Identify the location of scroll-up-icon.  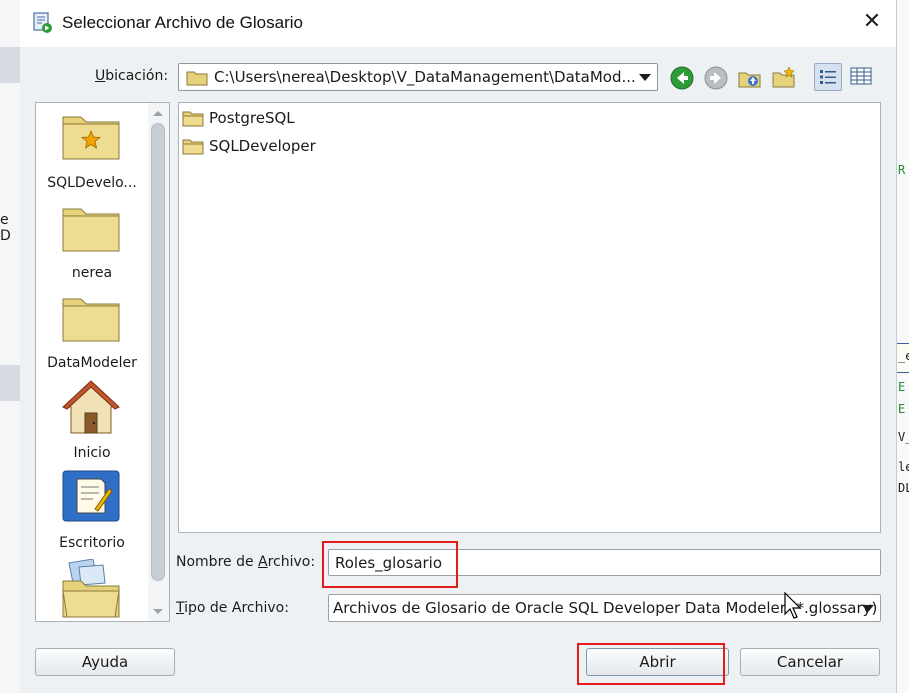
(158, 113).